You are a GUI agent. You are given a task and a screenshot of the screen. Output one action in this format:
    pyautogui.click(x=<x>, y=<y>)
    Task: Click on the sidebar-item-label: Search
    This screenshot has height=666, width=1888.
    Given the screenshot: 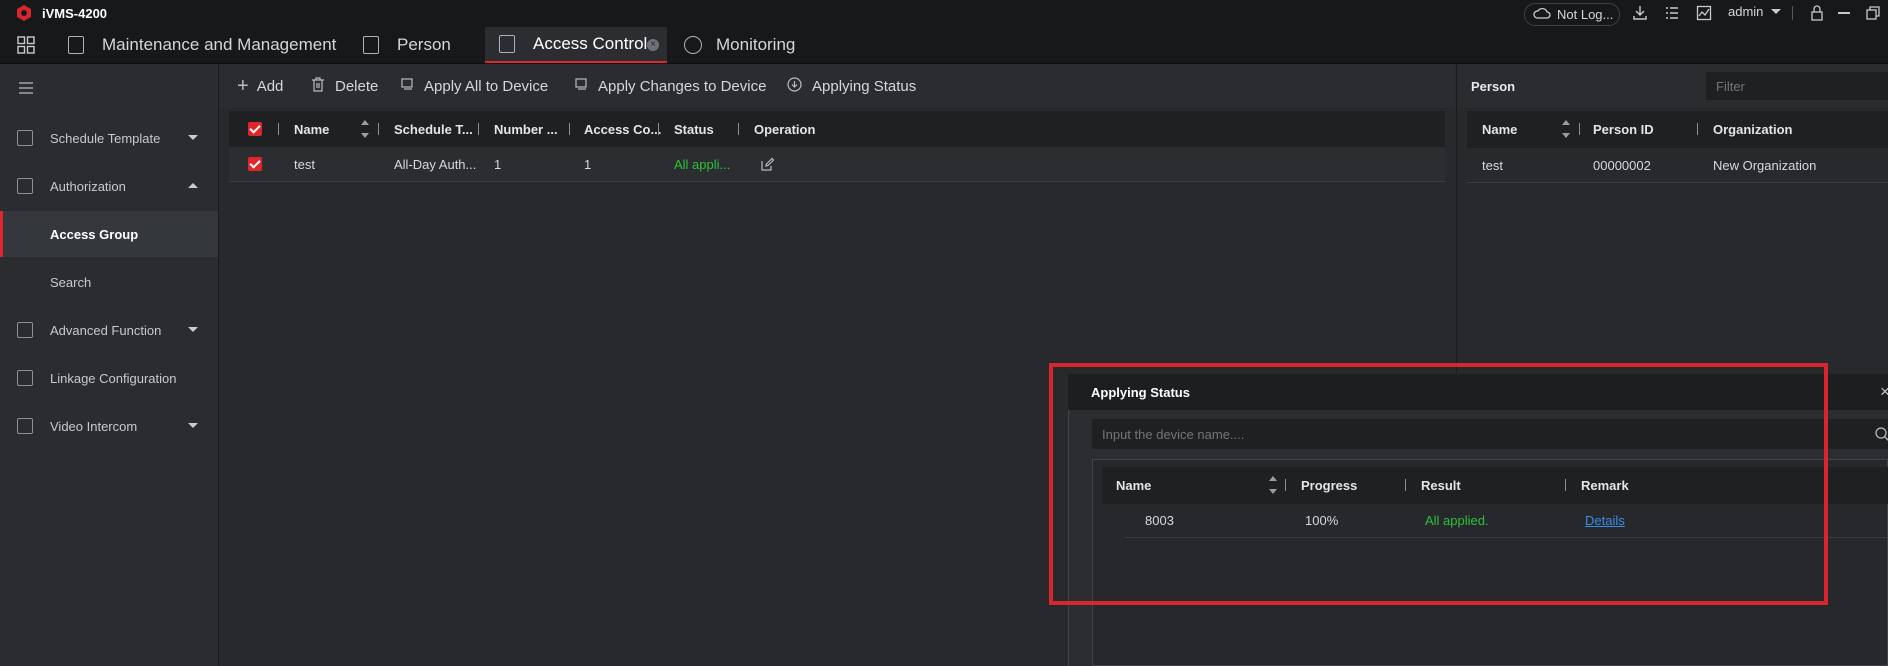 What is the action you would take?
    pyautogui.click(x=71, y=282)
    